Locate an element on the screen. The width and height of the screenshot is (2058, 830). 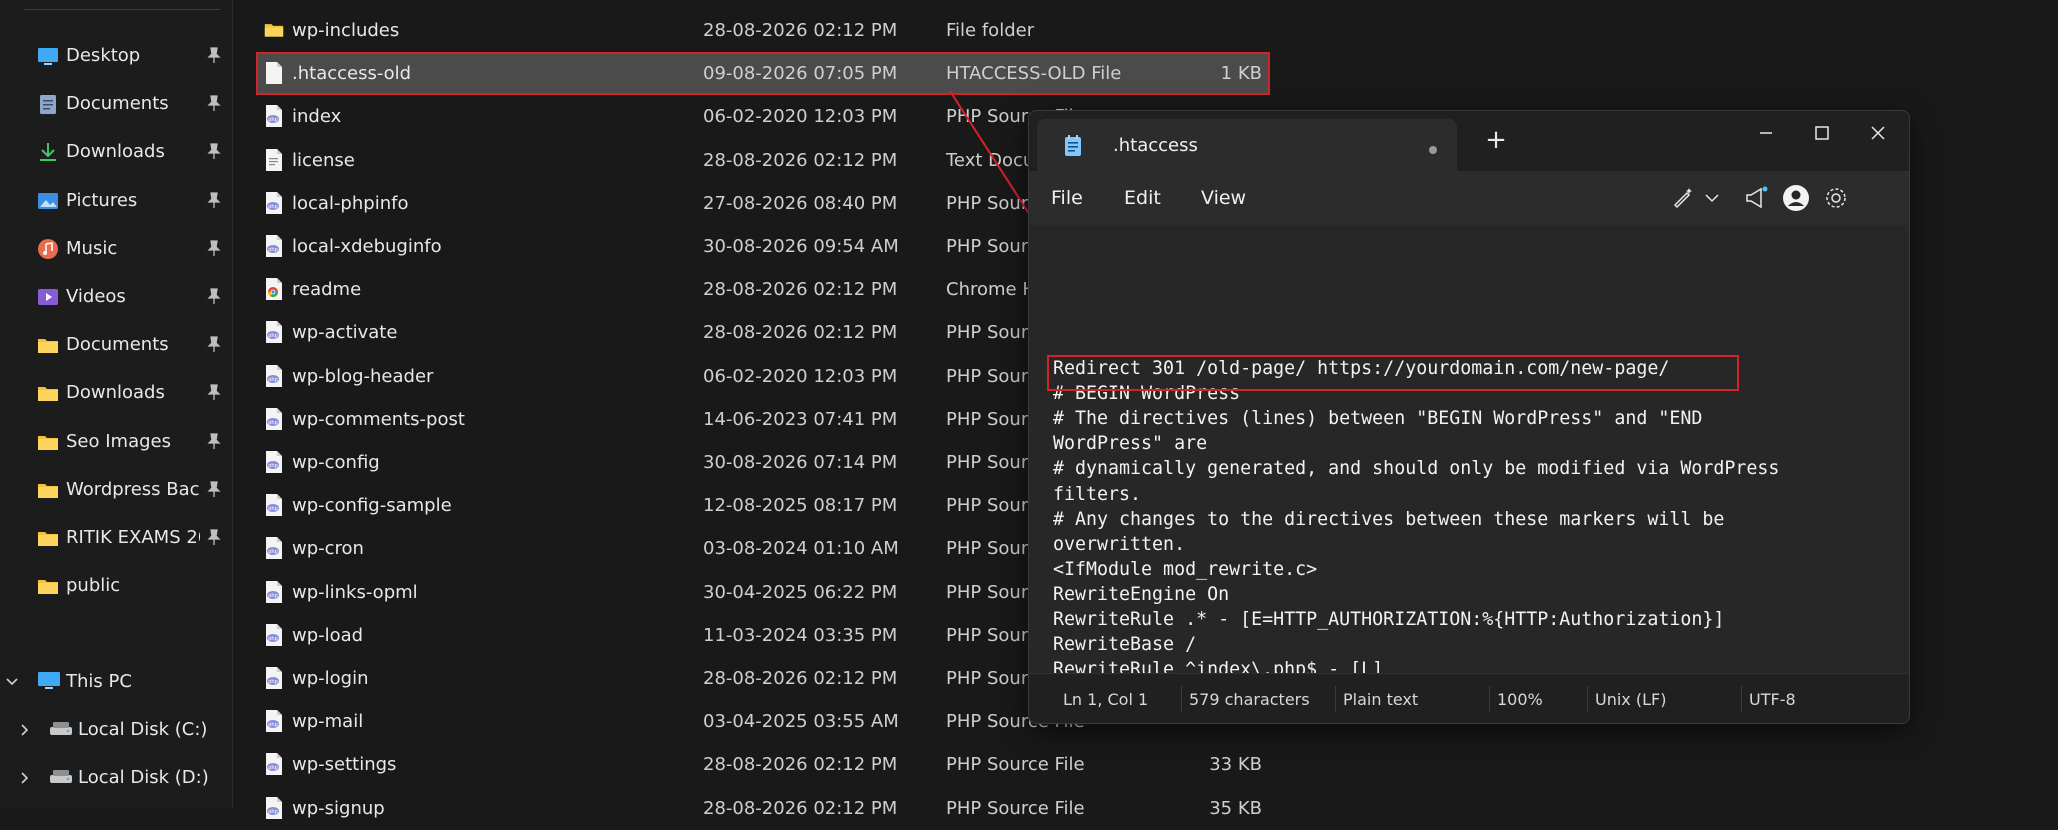
tab-htaccess: .htaccess is located at coordinates (1247, 145).